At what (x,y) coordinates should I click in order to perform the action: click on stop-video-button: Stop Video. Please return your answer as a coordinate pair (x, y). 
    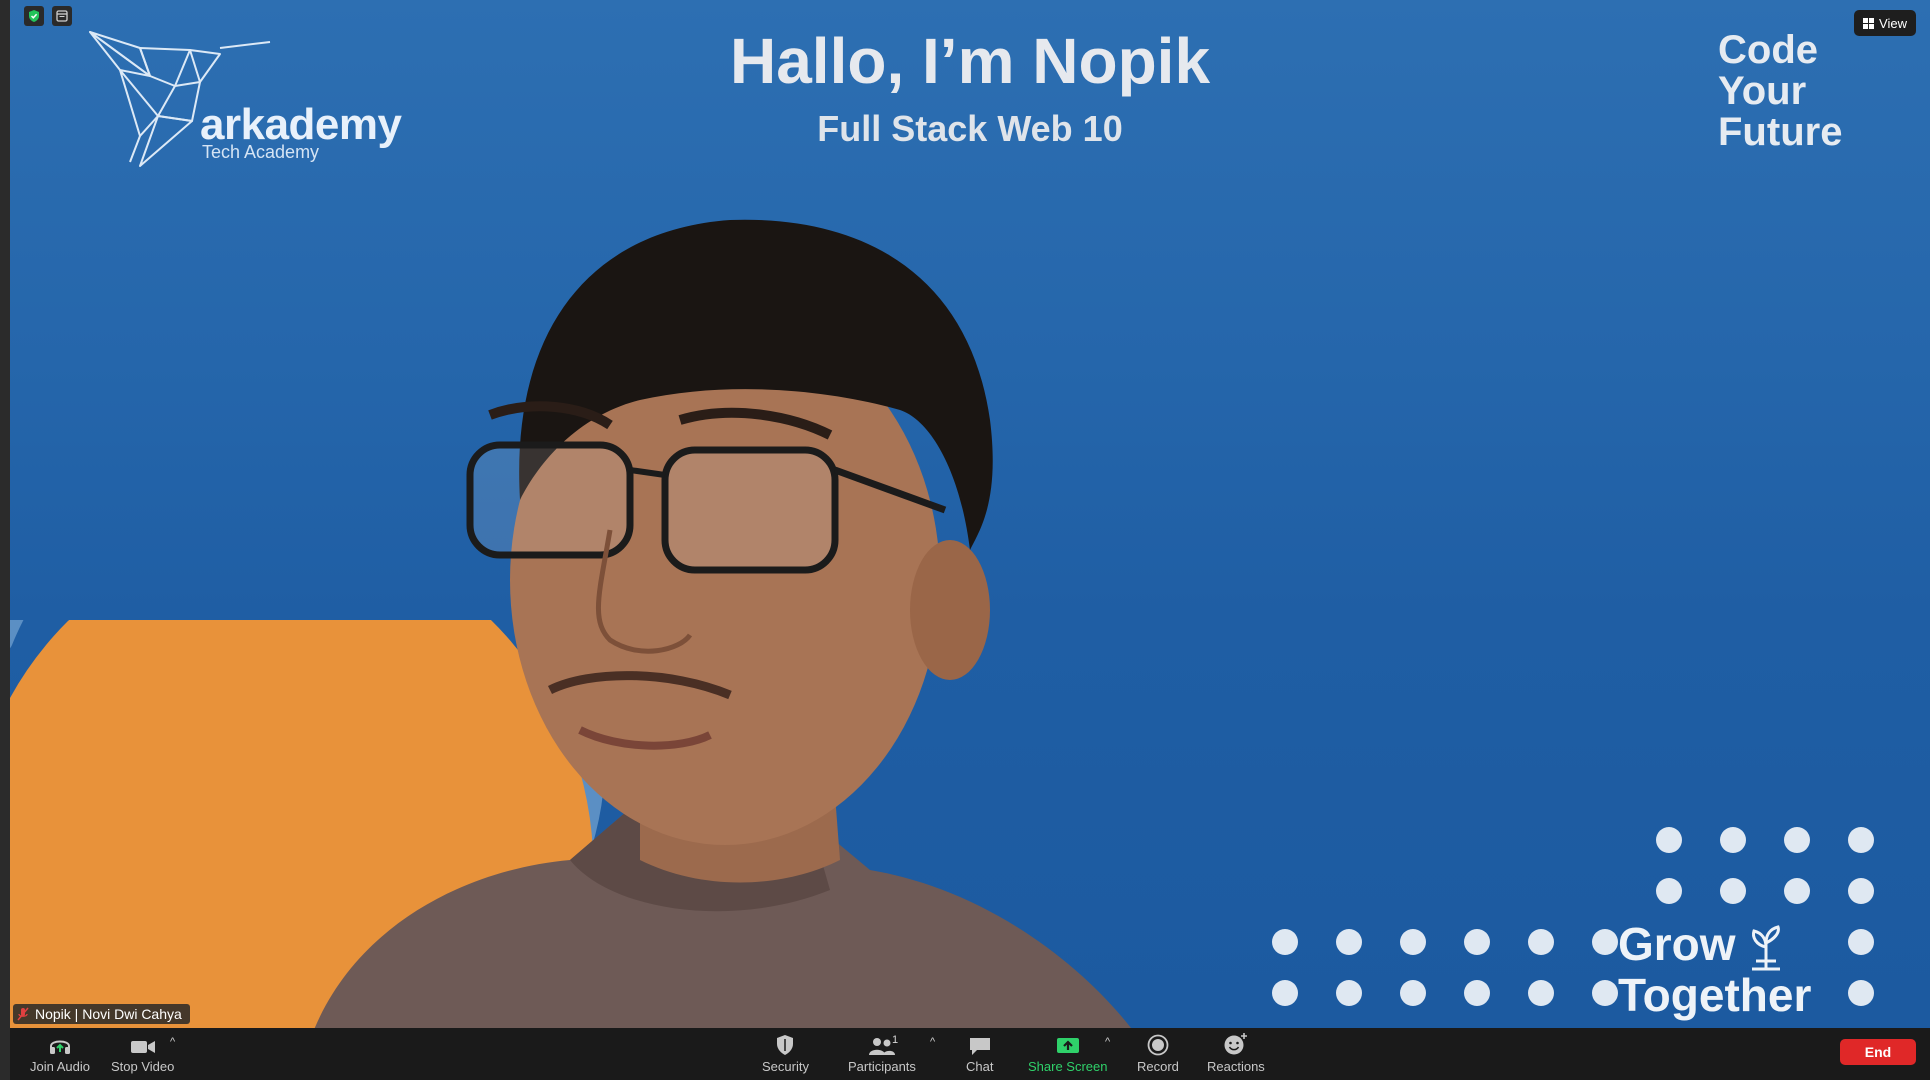
    Looking at the image, I should click on (142, 1053).